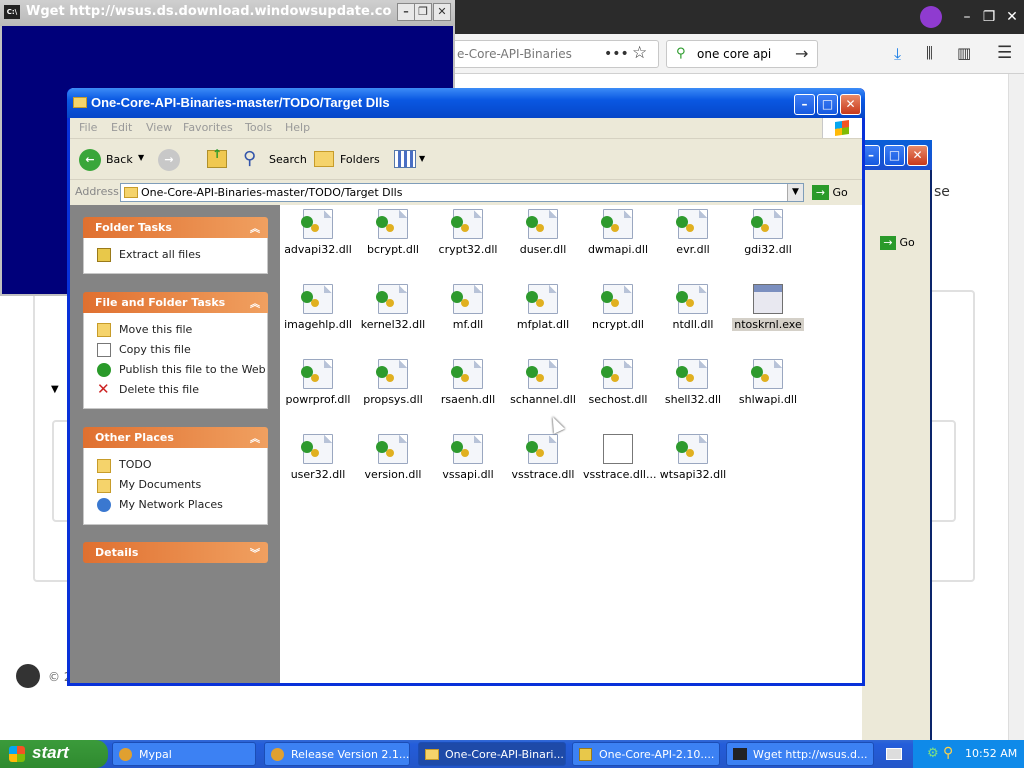  I want to click on task-mypal: Mypal, so click(184, 754).